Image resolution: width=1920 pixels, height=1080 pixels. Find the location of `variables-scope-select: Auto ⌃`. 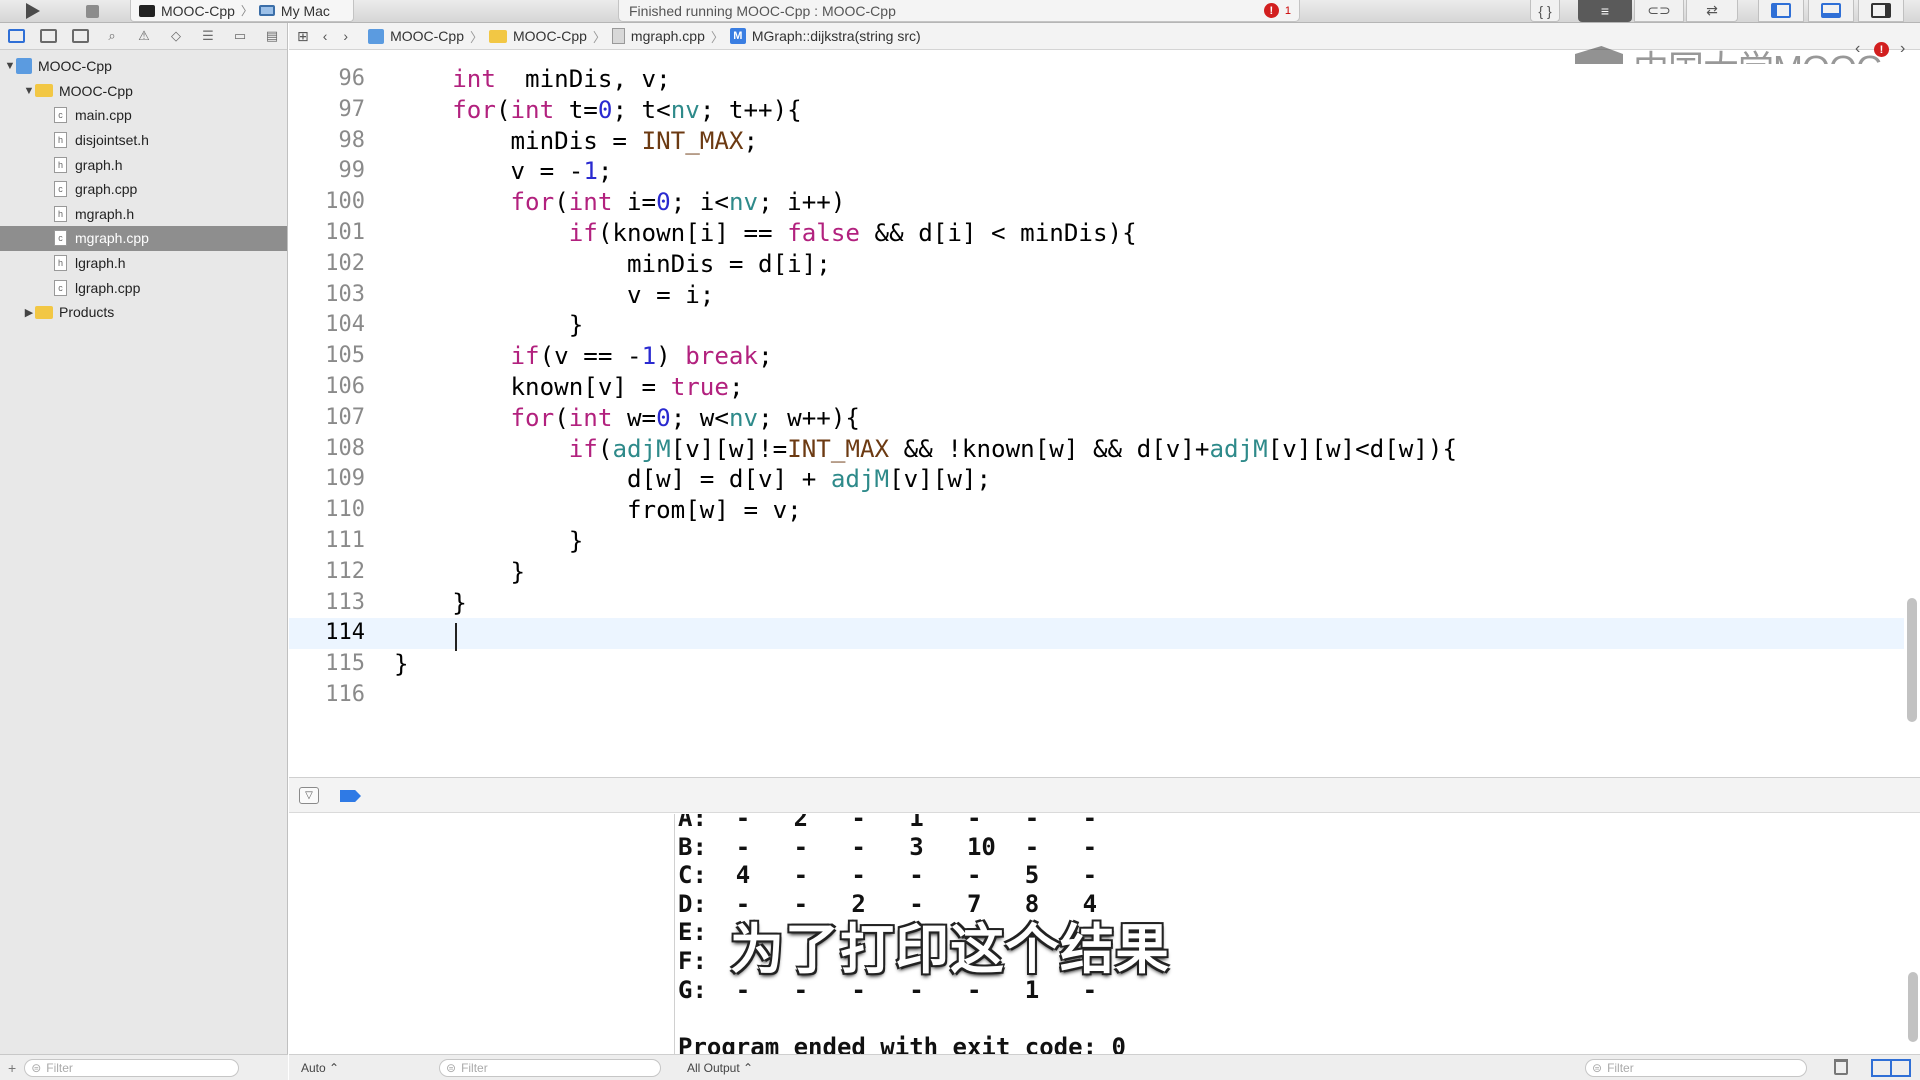

variables-scope-select: Auto ⌃ is located at coordinates (320, 1068).